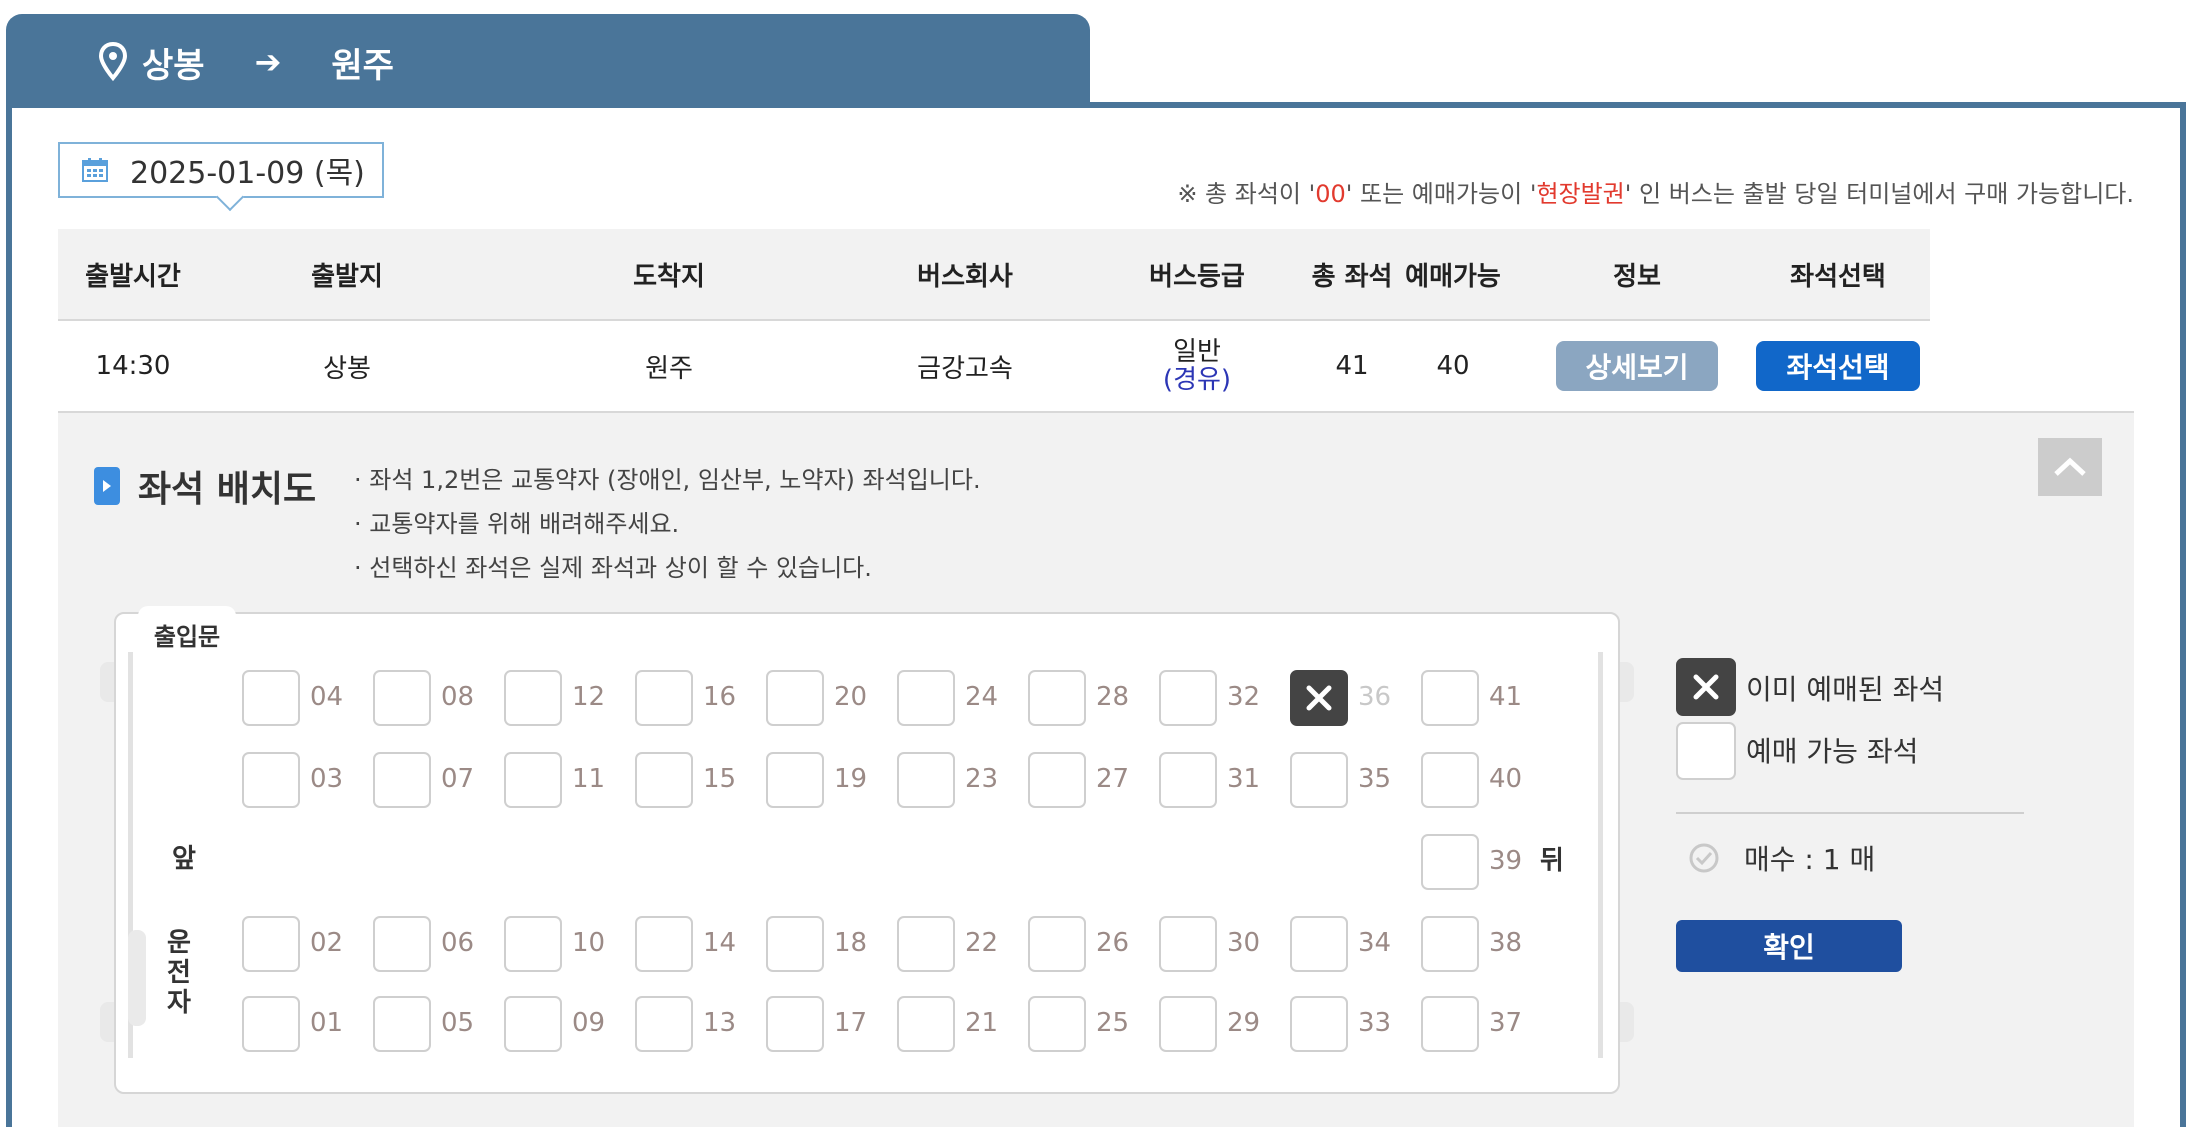  I want to click on row-destination: 원주, so click(669, 368).